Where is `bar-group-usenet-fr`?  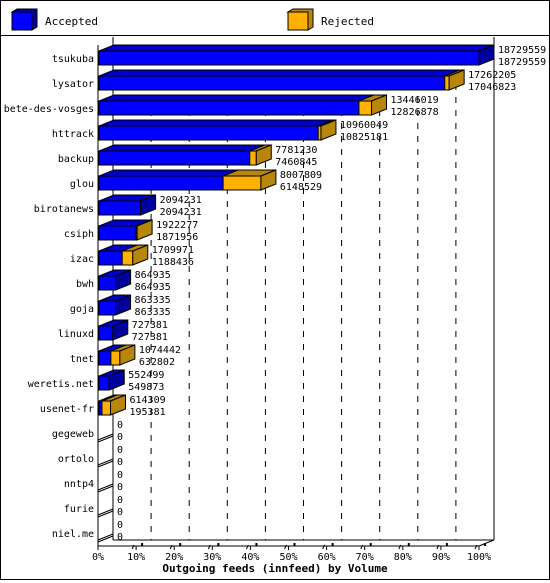 bar-group-usenet-fr is located at coordinates (112, 405).